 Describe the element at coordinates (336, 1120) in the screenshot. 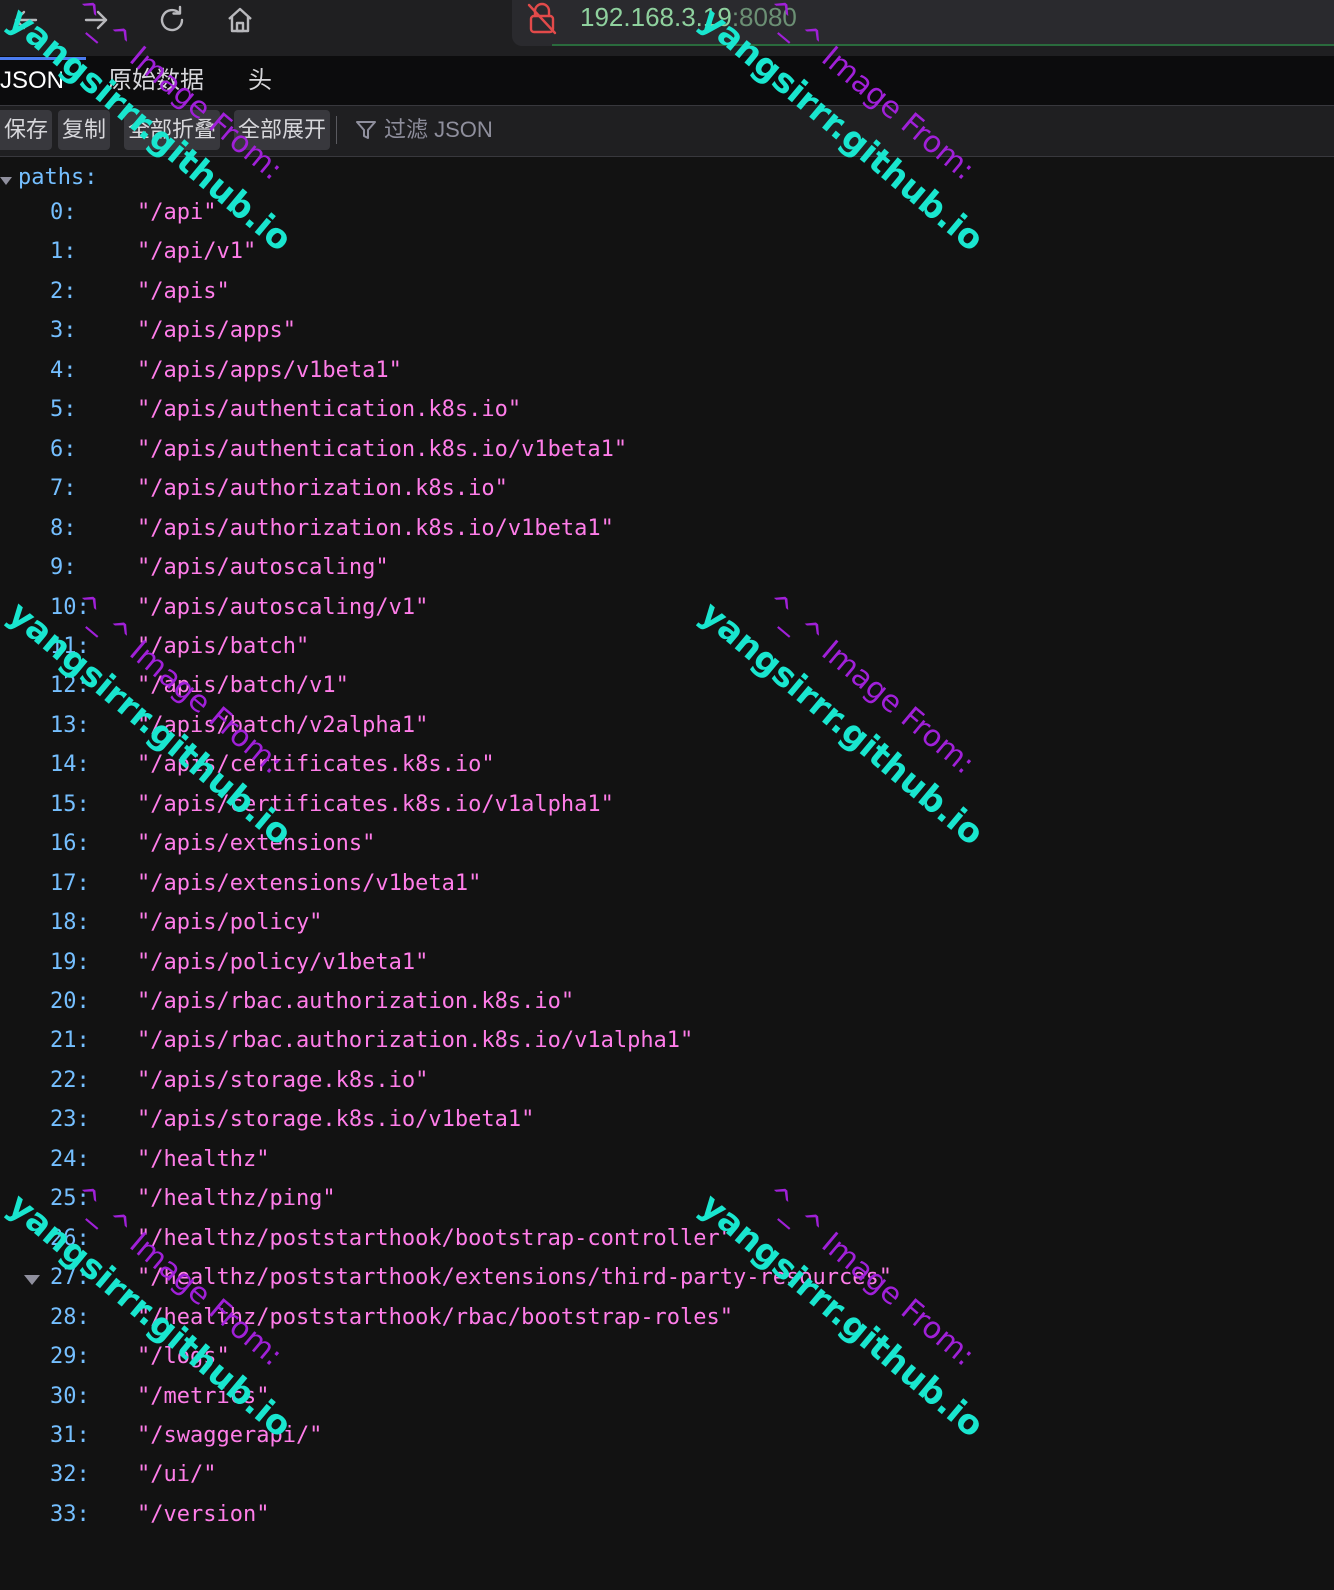

I see `tree-value: "/apis/storage.k8s.io/v1beta1"` at that location.